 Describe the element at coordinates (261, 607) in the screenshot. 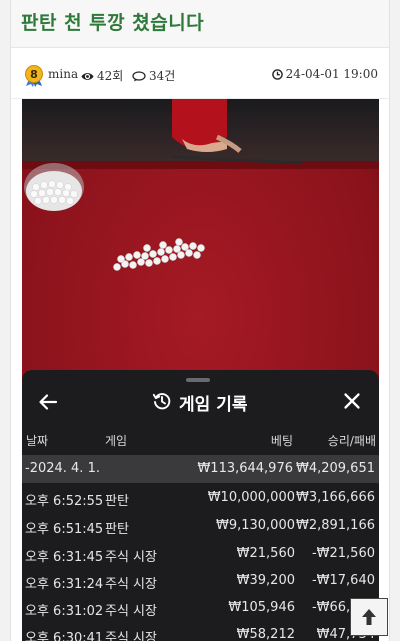

I see `row-bet: ₩105,946` at that location.